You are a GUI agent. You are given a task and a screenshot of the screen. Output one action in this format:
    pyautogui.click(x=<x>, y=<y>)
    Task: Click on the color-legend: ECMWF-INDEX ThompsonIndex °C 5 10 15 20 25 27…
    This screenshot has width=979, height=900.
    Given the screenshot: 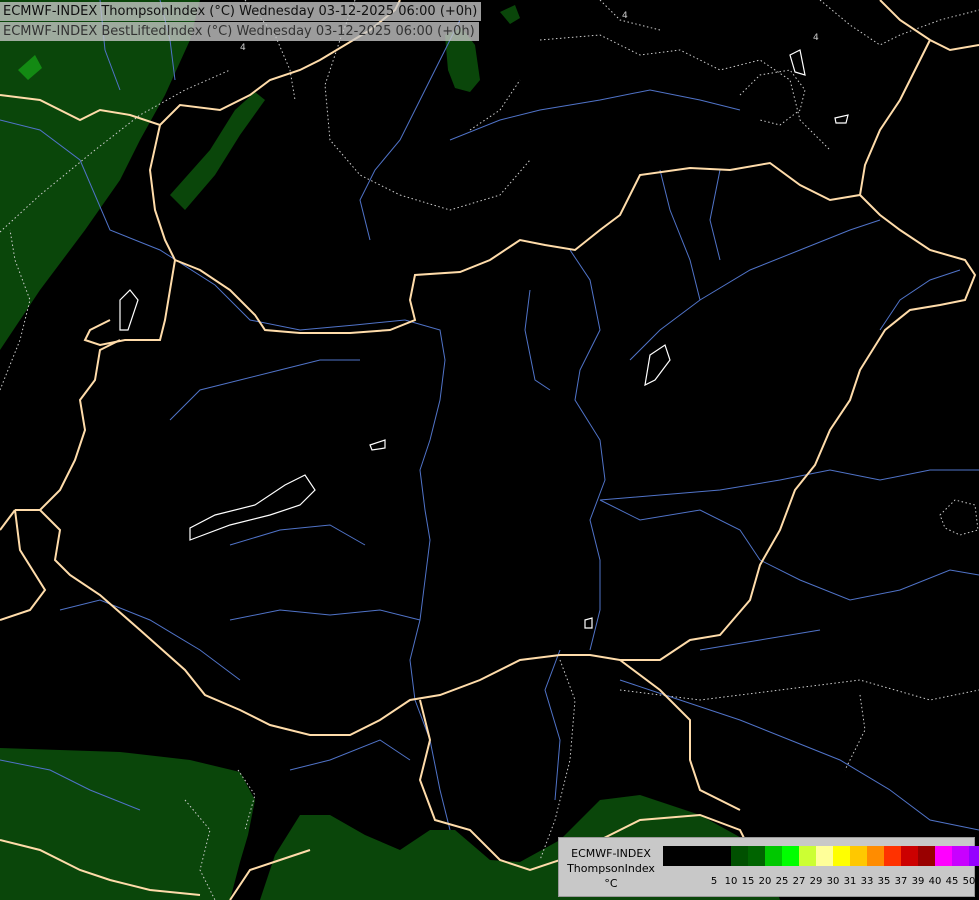 What is the action you would take?
    pyautogui.click(x=768, y=867)
    